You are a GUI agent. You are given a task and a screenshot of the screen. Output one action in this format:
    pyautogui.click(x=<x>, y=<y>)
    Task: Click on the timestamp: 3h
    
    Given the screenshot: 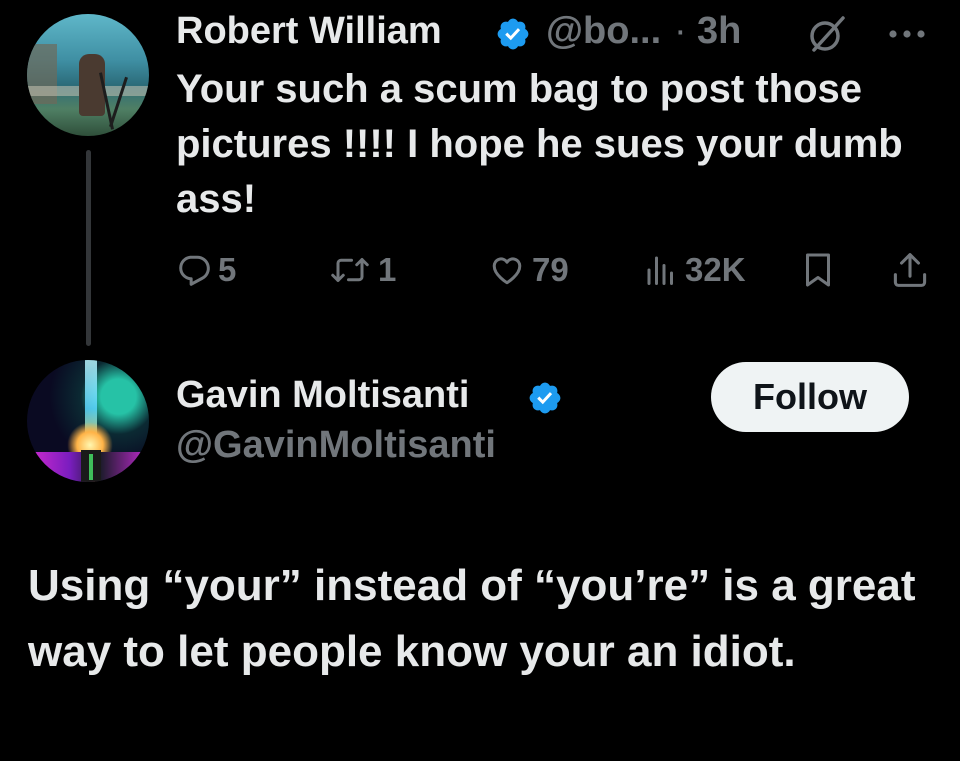 What is the action you would take?
    pyautogui.click(x=719, y=31)
    